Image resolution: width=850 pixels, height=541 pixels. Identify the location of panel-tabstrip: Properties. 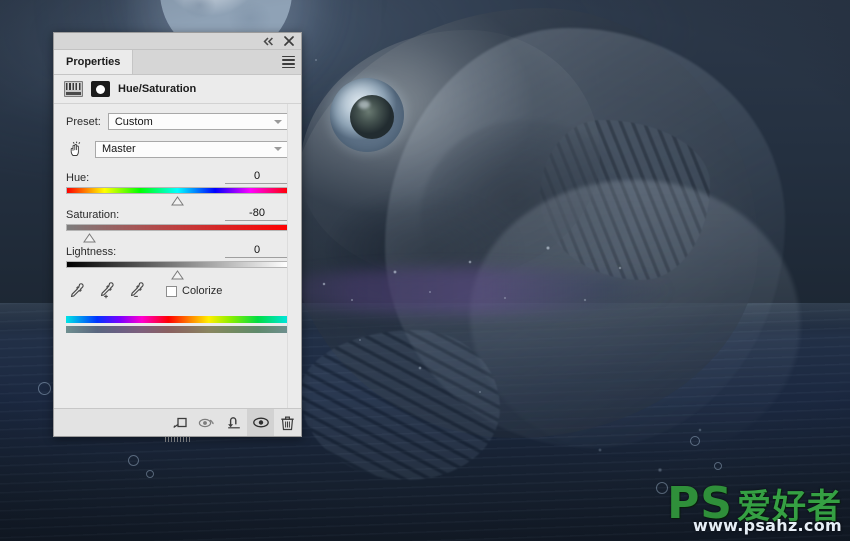
(177, 62).